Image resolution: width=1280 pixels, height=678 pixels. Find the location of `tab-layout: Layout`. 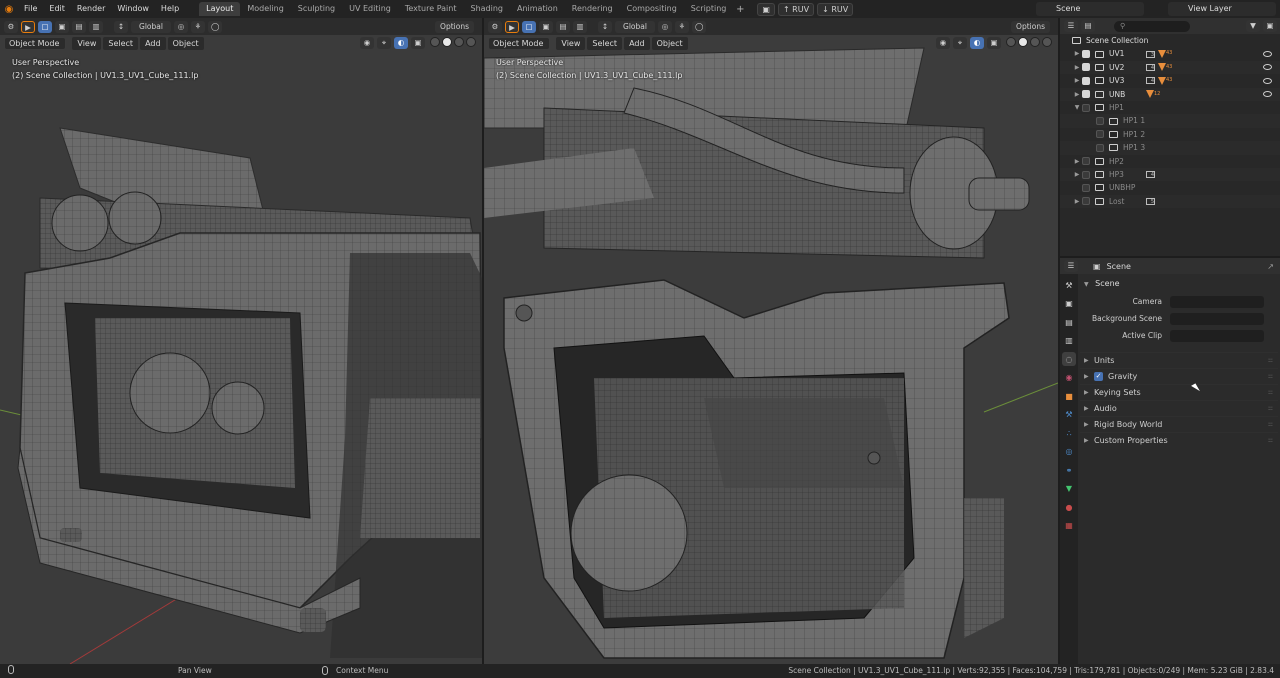

tab-layout: Layout is located at coordinates (220, 9).